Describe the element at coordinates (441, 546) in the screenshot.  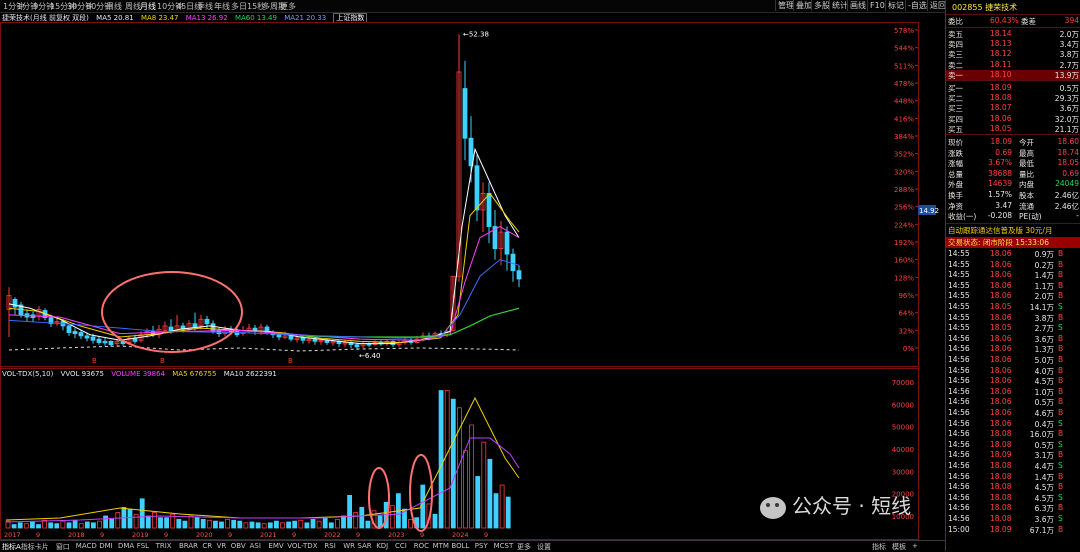
I see `indicator-tab-21: MTM` at that location.